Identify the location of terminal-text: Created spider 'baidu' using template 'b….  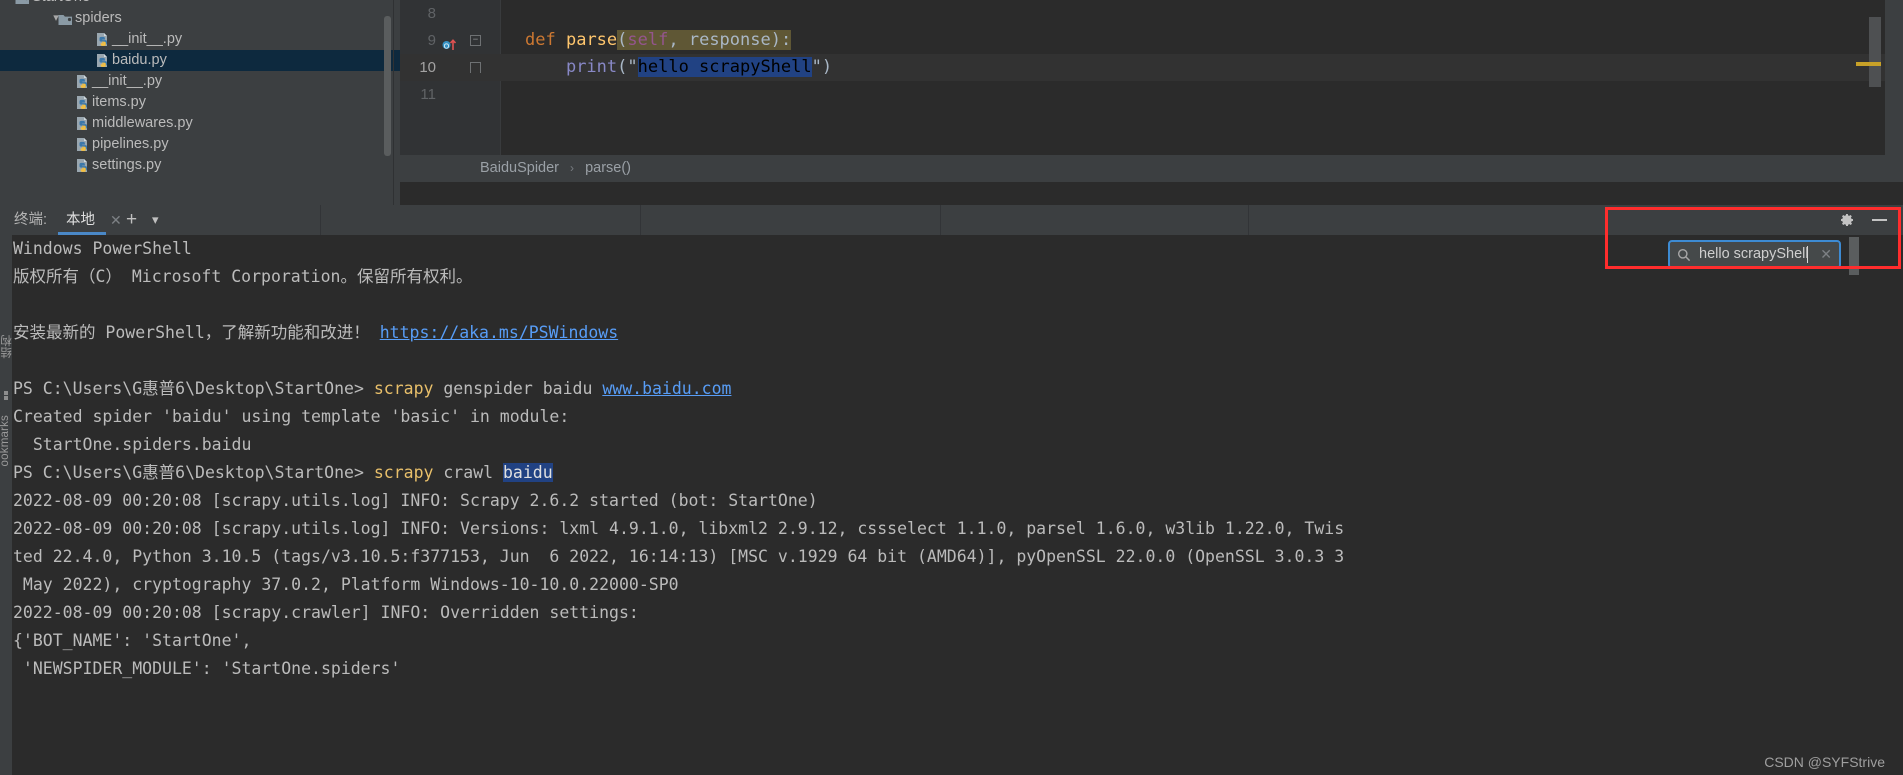
(291, 416).